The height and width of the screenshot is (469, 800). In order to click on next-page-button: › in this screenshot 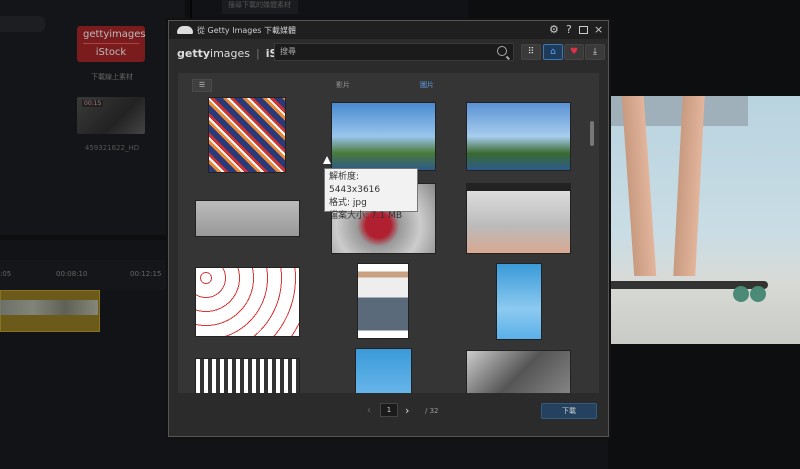, I will do `click(407, 410)`.